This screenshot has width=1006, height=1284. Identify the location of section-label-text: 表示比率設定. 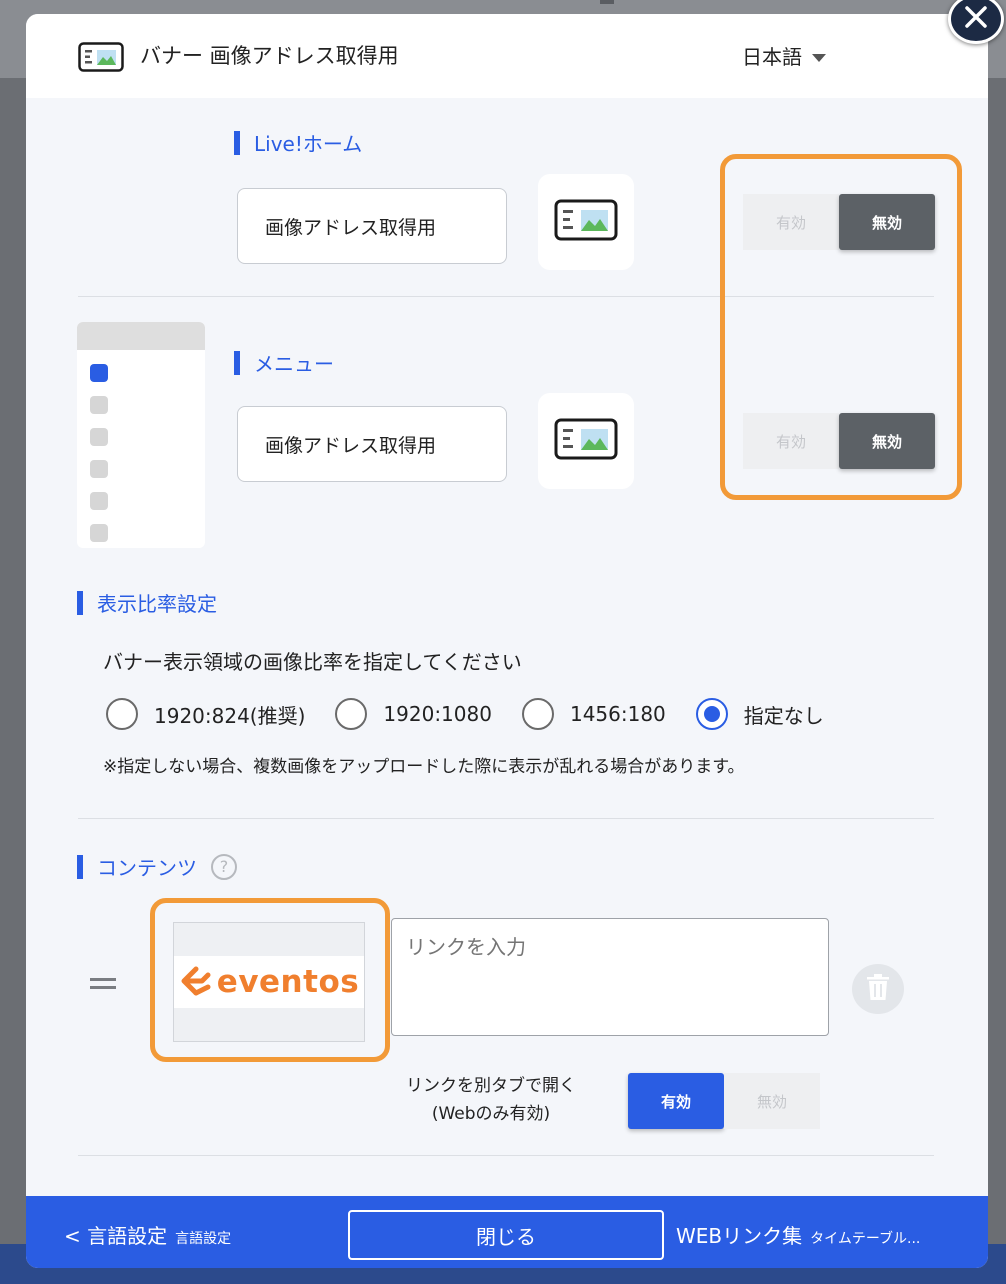
(157, 604).